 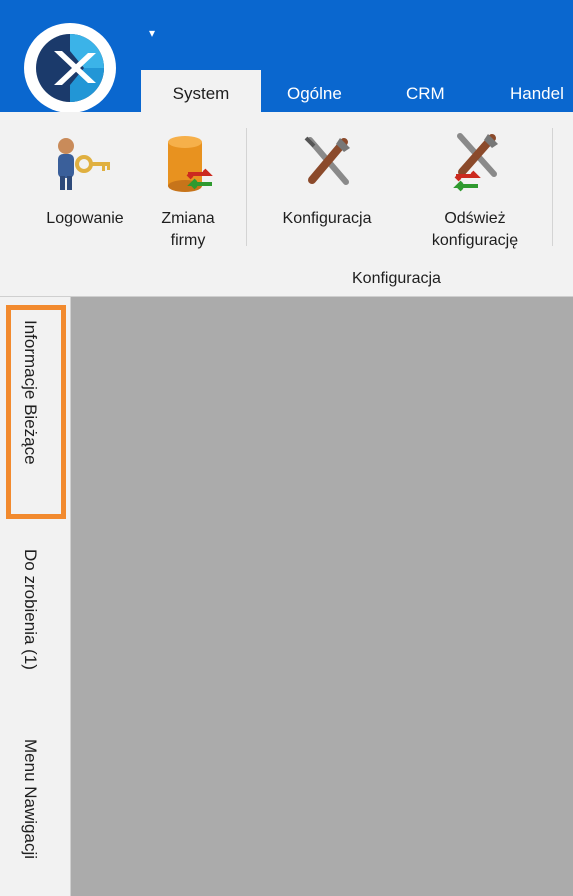 I want to click on side-tab-do-zrobienia: Do zrobienia (1), so click(x=36, y=631).